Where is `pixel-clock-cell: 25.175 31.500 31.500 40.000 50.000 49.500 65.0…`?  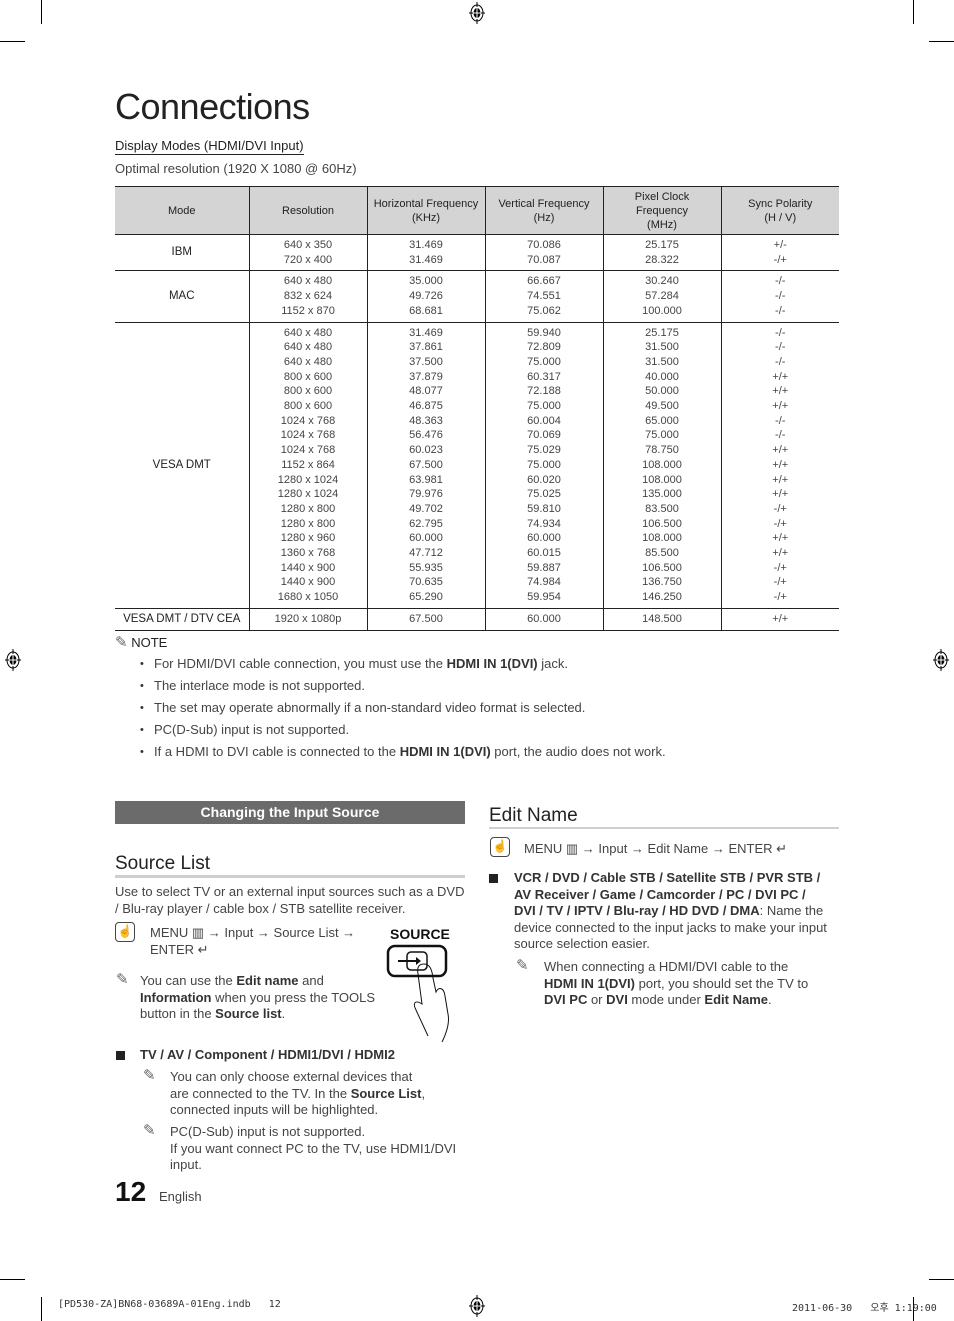 pixel-clock-cell: 25.175 31.500 31.500 40.000 50.000 49.500 65.0… is located at coordinates (661, 465).